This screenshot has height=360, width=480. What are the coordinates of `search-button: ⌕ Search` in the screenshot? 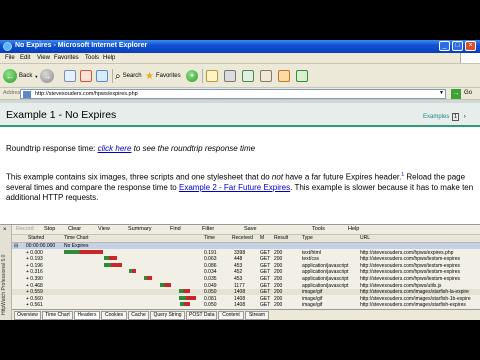 It's located at (128, 76).